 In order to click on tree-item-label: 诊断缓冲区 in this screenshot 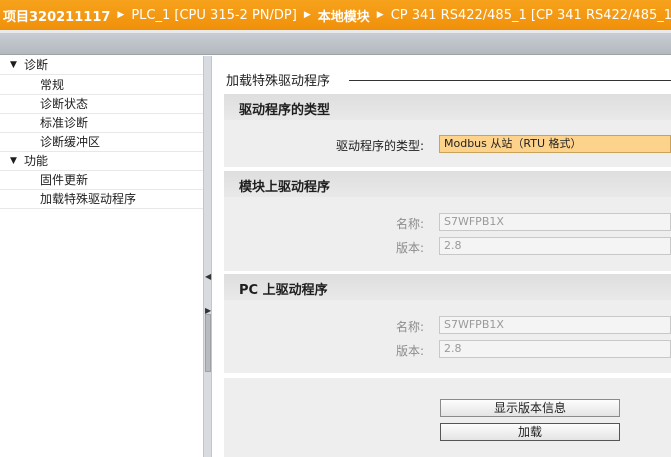, I will do `click(70, 142)`.